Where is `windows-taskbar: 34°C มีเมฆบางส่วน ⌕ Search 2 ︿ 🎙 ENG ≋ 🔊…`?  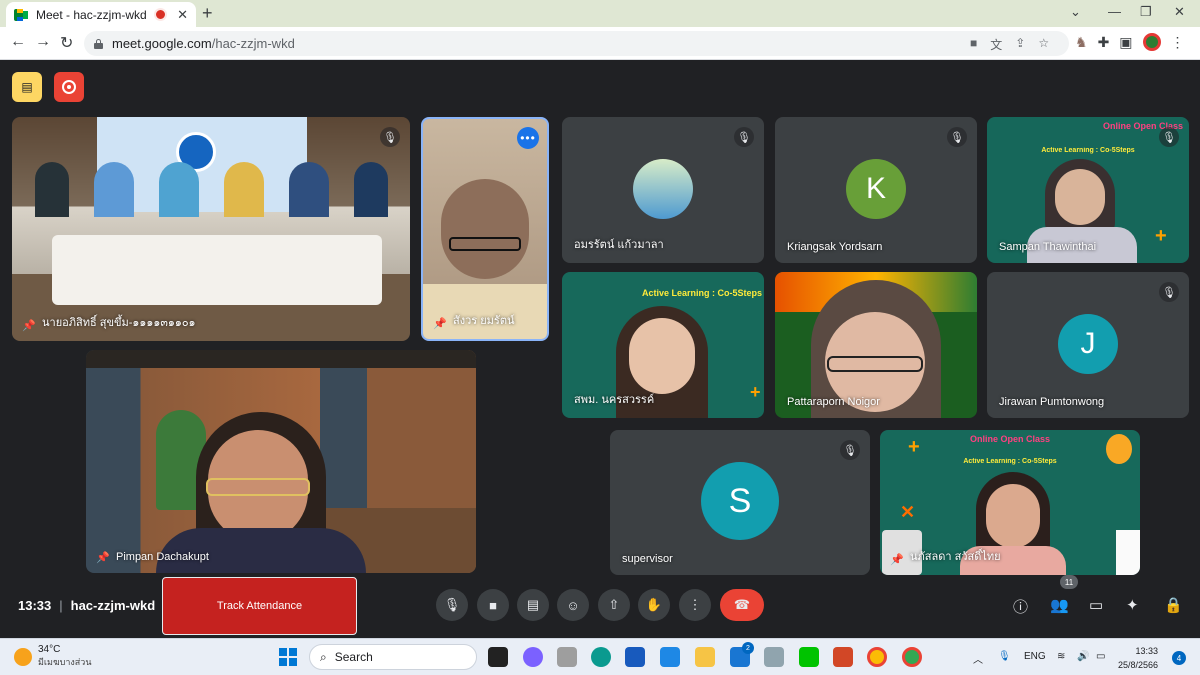
windows-taskbar: 34°C มีเมฆบางส่วน ⌕ Search 2 ︿ 🎙 ENG ≋ 🔊… is located at coordinates (600, 656).